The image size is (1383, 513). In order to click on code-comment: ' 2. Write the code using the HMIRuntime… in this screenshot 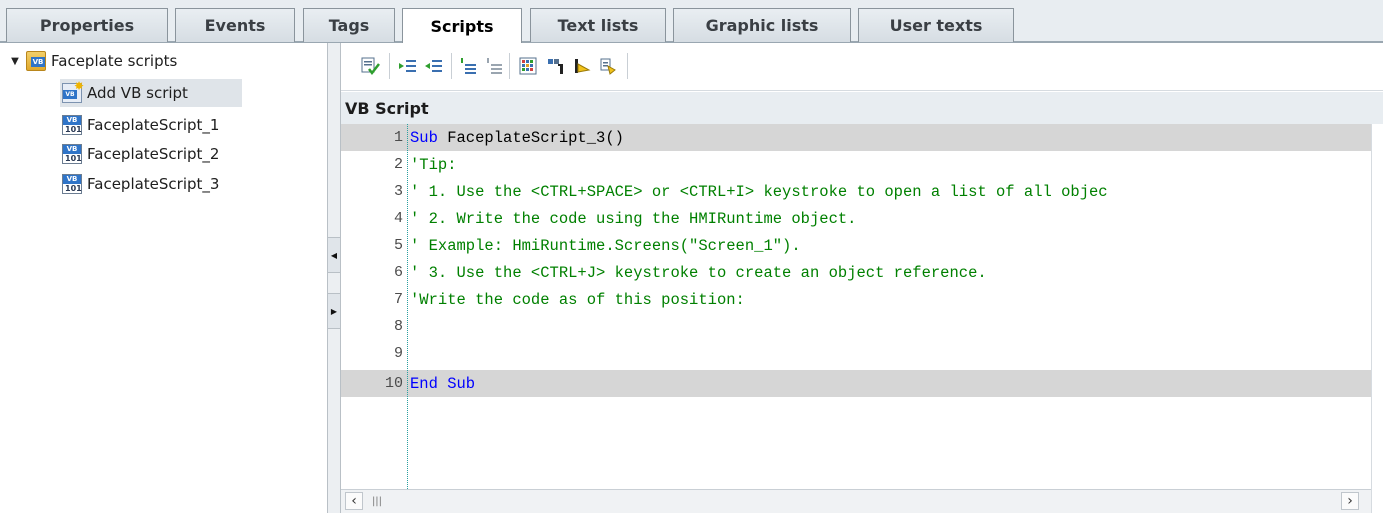, I will do `click(633, 219)`.